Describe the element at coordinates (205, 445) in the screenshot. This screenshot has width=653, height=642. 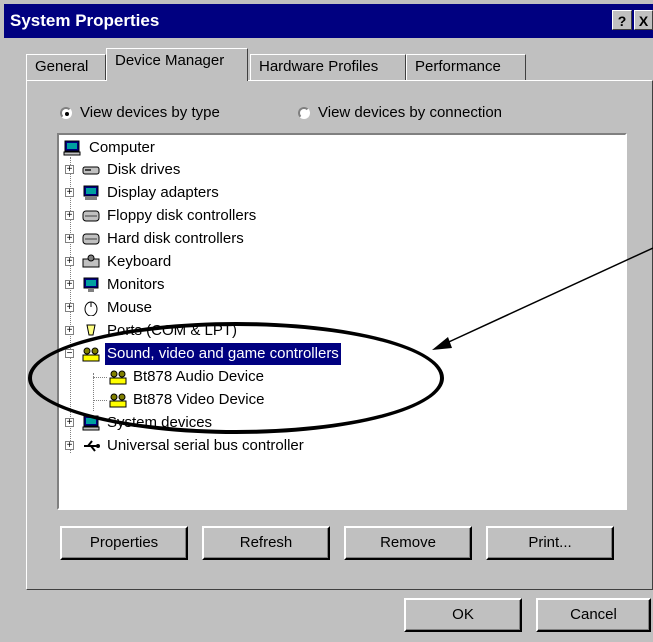
I see `tree-item-label: Universal serial bus controller` at that location.